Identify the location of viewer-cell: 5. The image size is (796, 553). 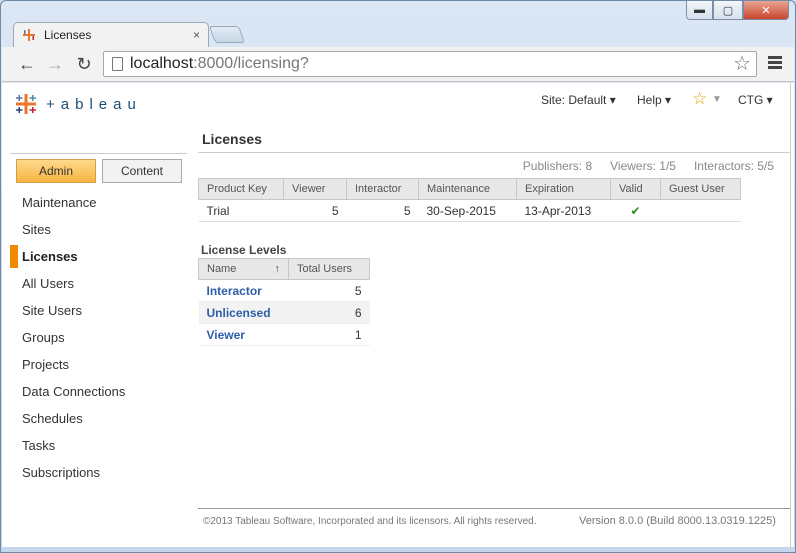
(315, 210).